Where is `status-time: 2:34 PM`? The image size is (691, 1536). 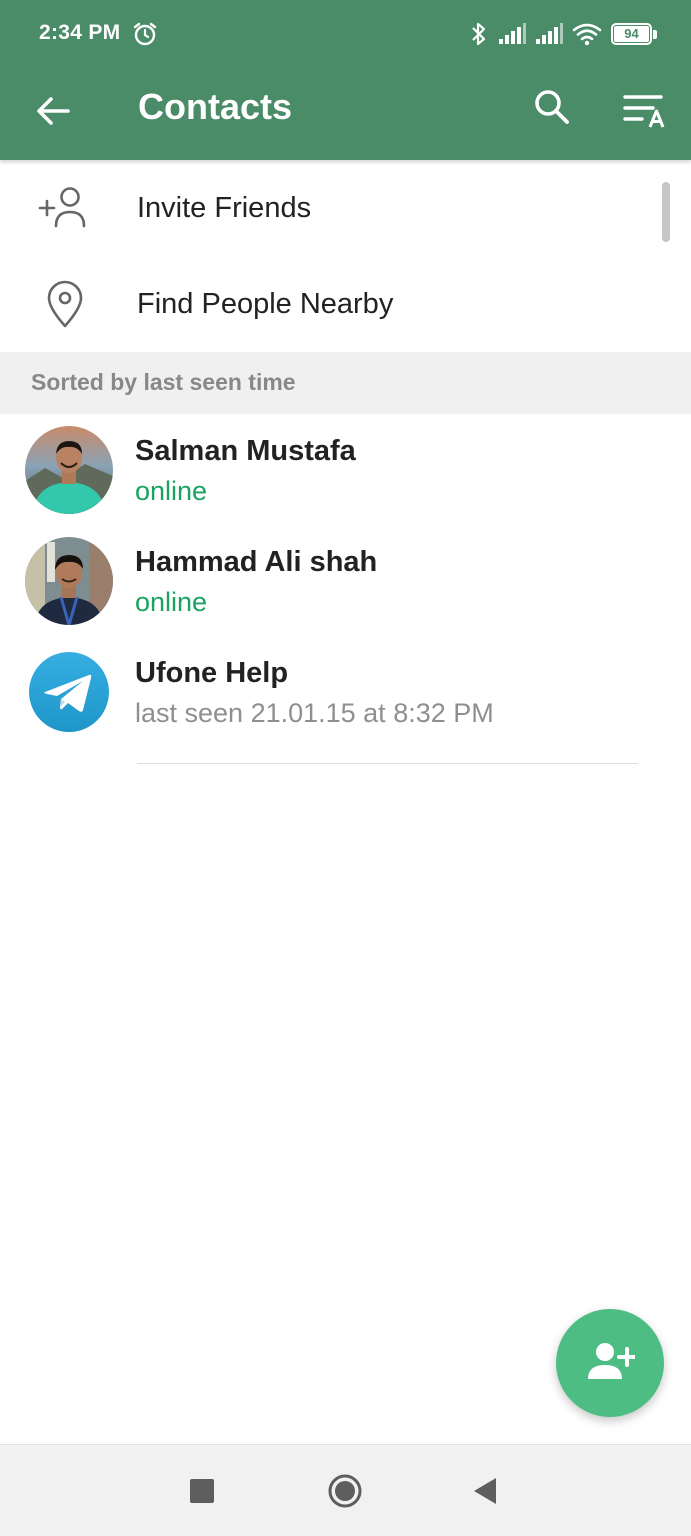
status-time: 2:34 PM is located at coordinates (80, 32).